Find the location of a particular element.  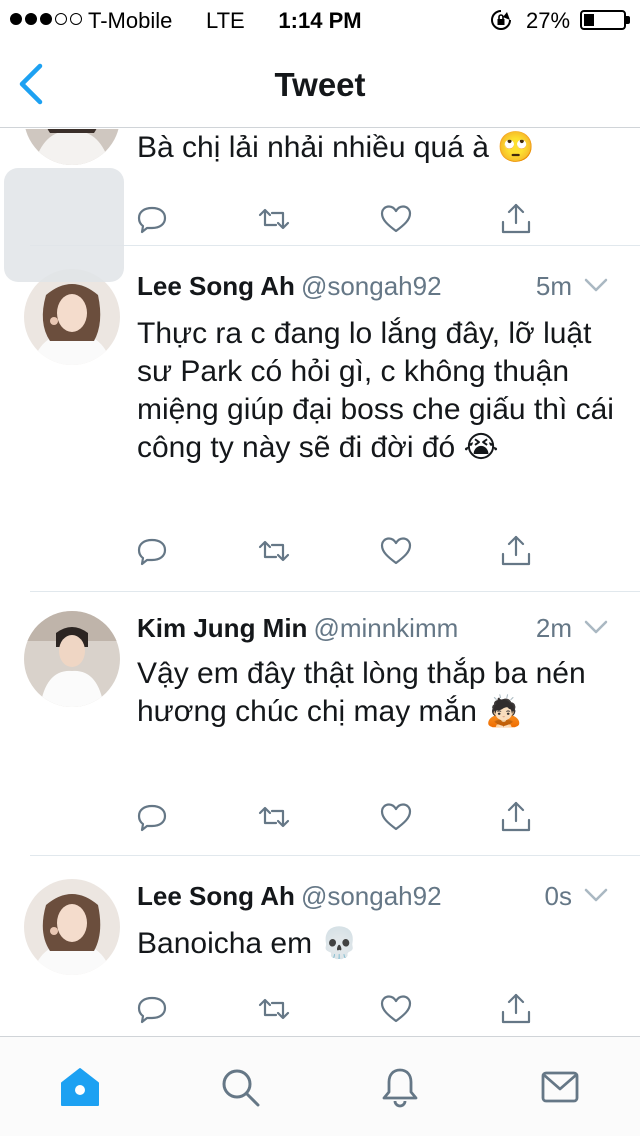

tweet-timestamp: 5m is located at coordinates (553, 286).